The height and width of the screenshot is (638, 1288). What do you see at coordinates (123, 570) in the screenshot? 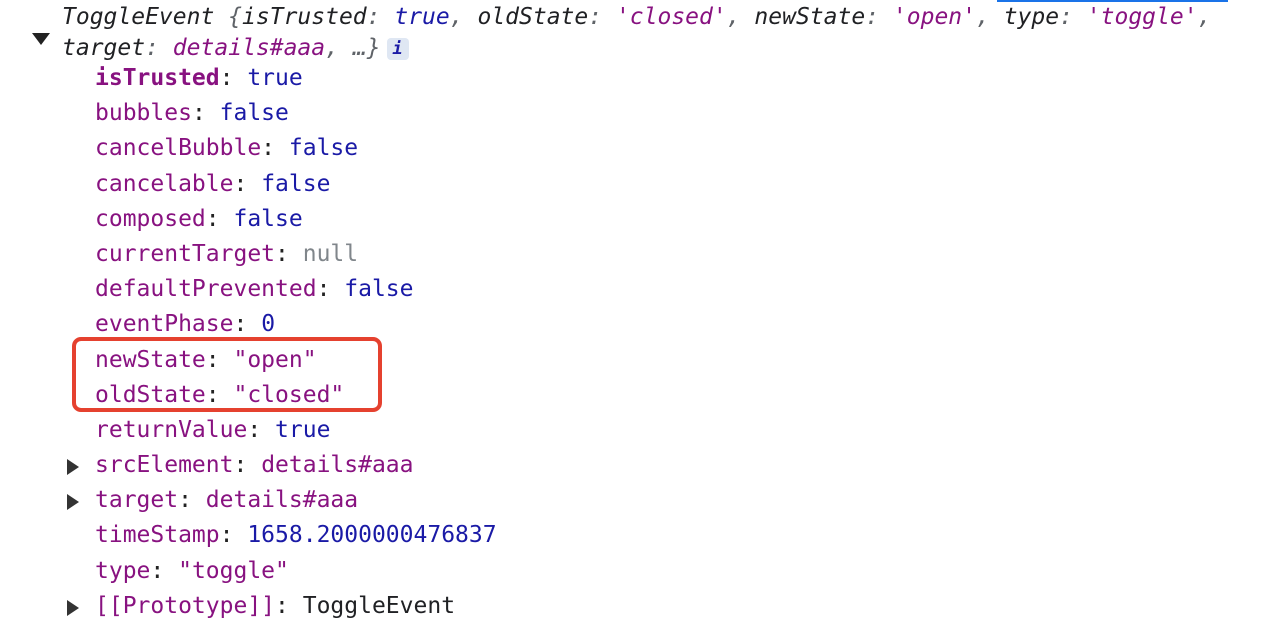
I see `property-key: type` at bounding box center [123, 570].